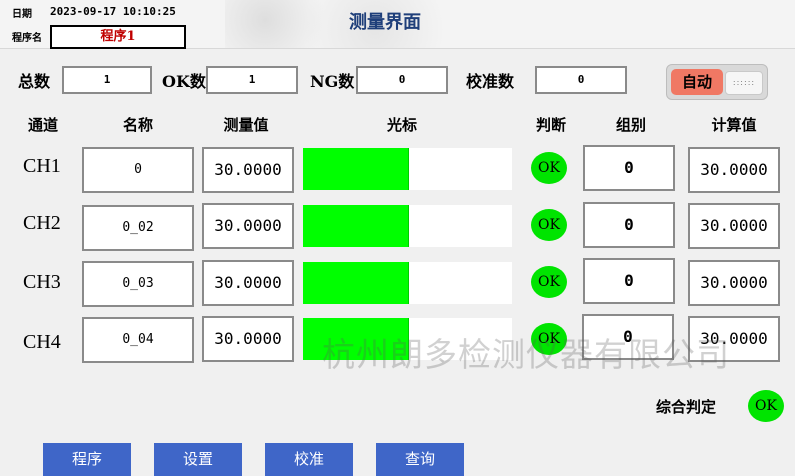 The width and height of the screenshot is (795, 476). Describe the element at coordinates (137, 125) in the screenshot. I see `column-header-name: 名称` at that location.